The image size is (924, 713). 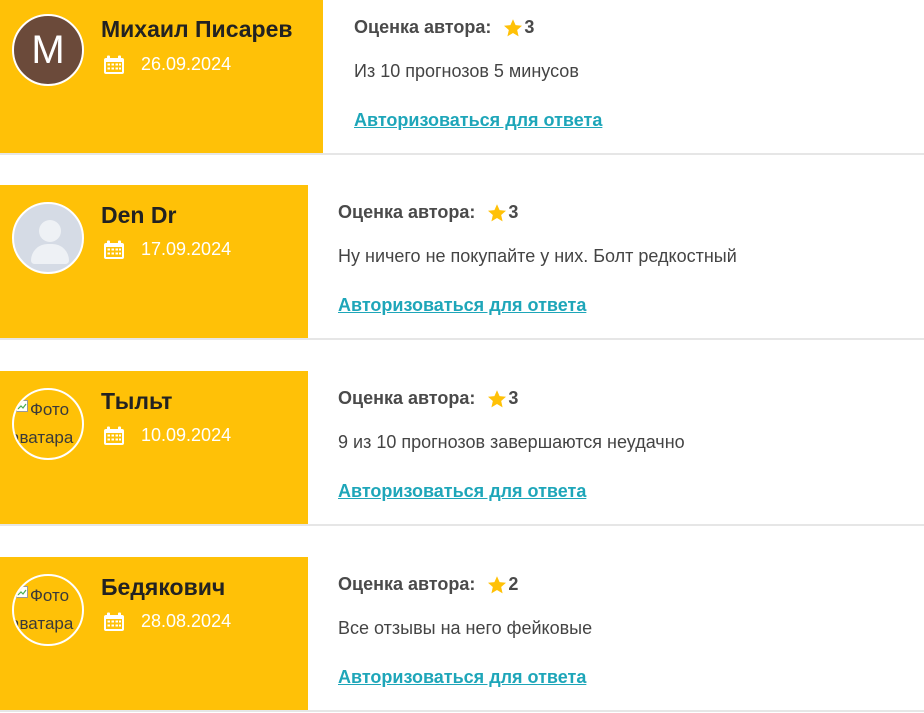 I want to click on default-user-icon, so click(x=50, y=231).